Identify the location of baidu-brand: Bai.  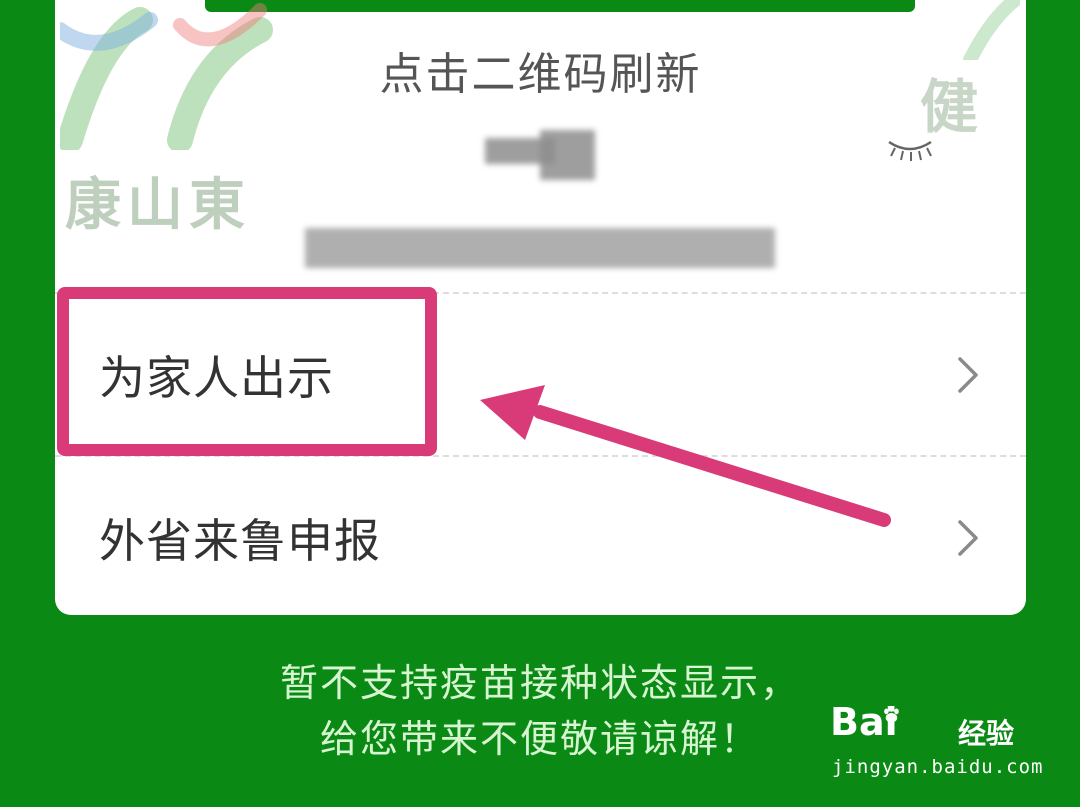
(864, 722).